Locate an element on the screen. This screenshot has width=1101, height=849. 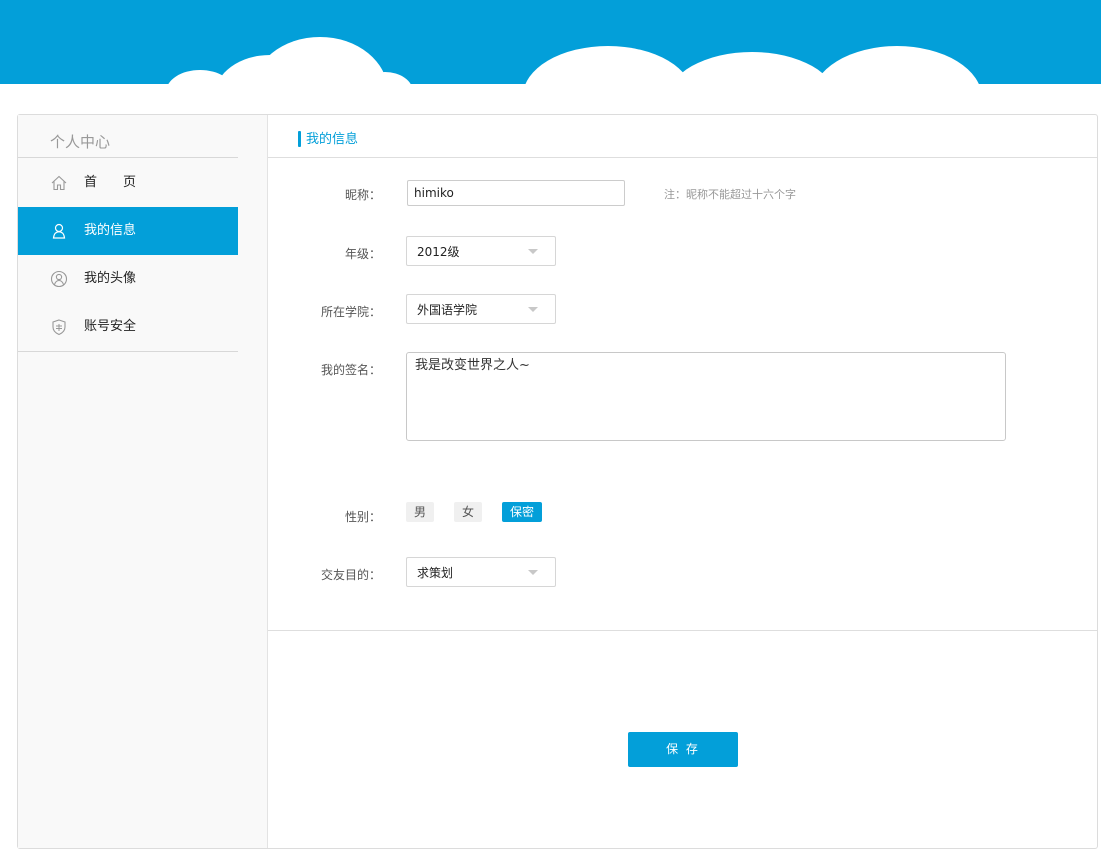
grade-select: 2012级 is located at coordinates (481, 251).